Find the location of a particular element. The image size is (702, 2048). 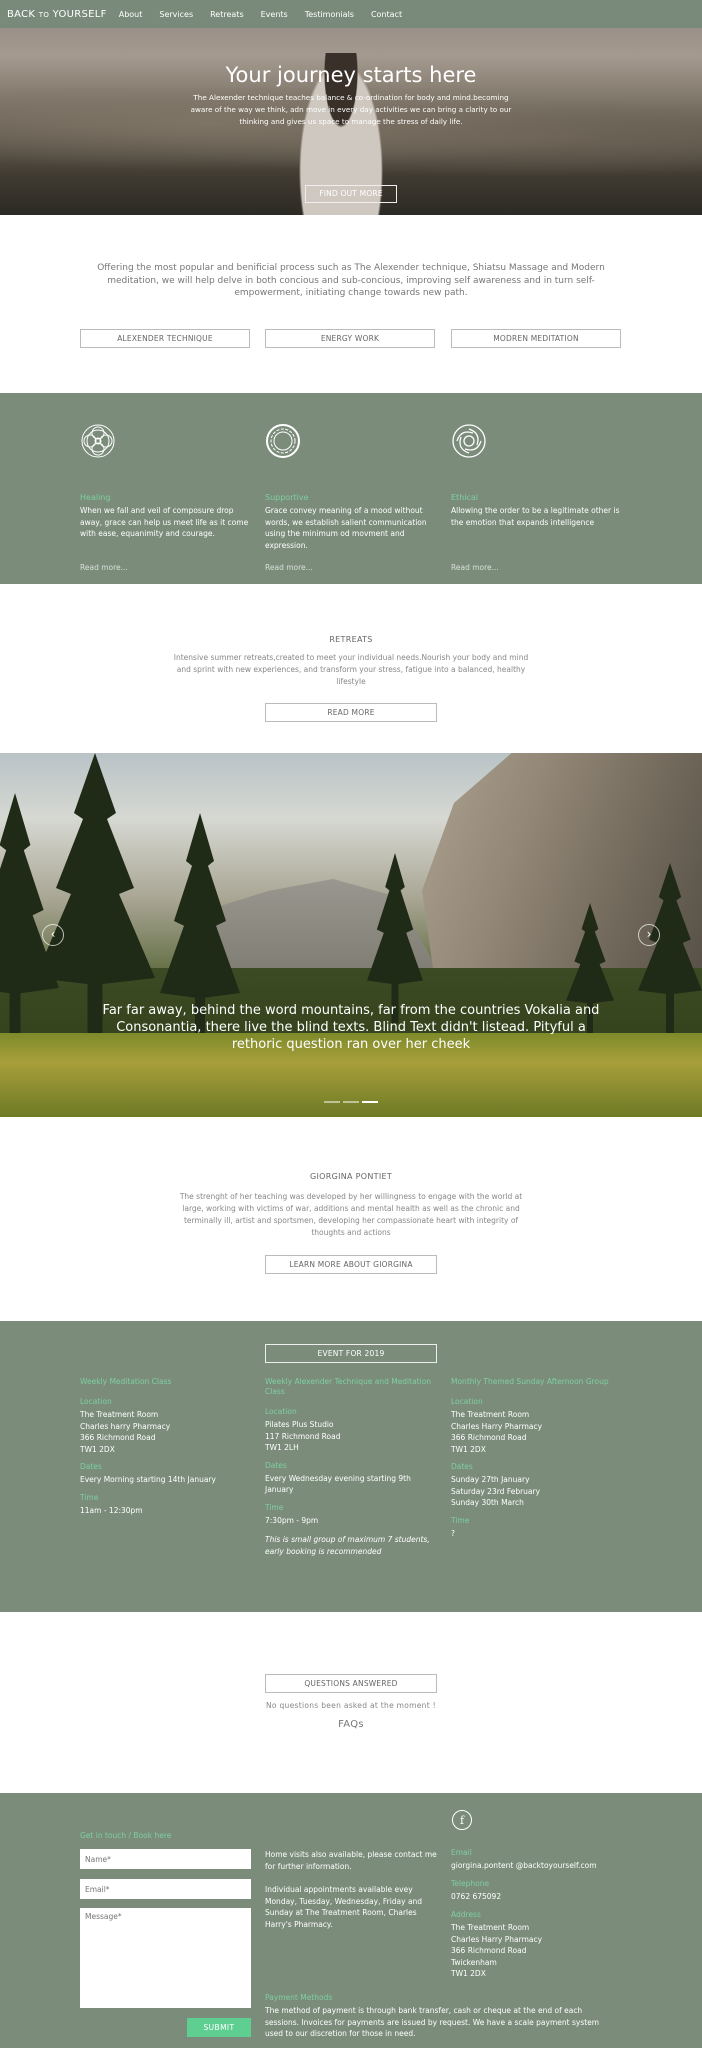

name-input is located at coordinates (165, 1859).